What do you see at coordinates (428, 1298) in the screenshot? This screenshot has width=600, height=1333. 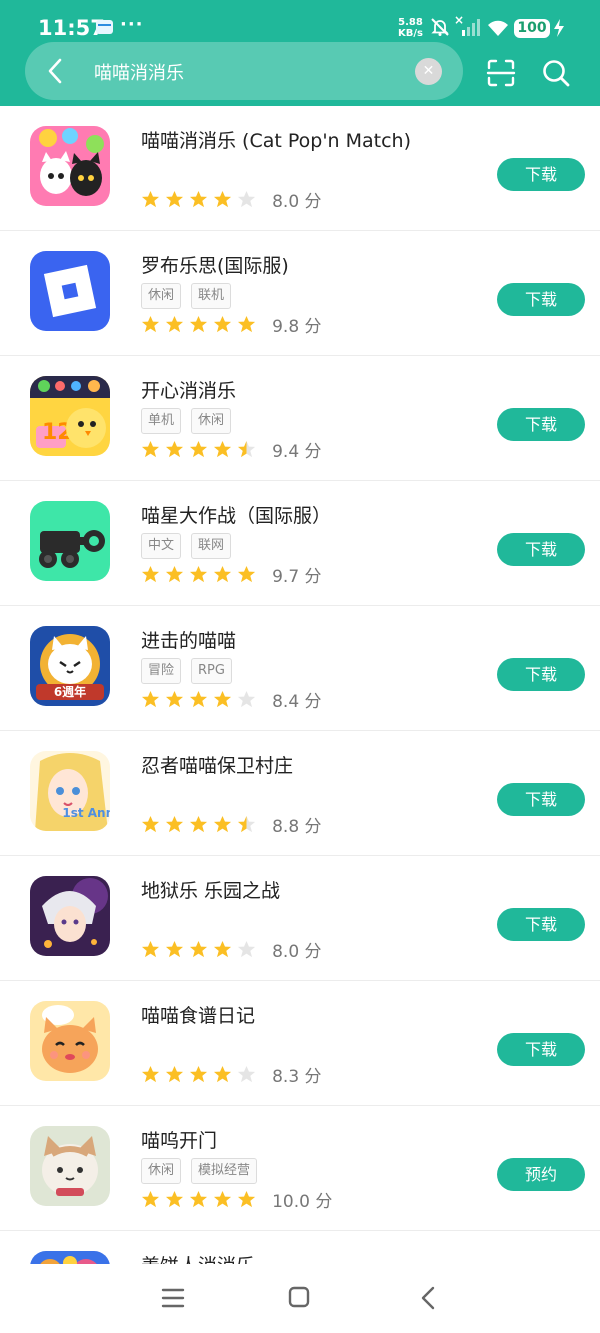 I see `back-icon` at bounding box center [428, 1298].